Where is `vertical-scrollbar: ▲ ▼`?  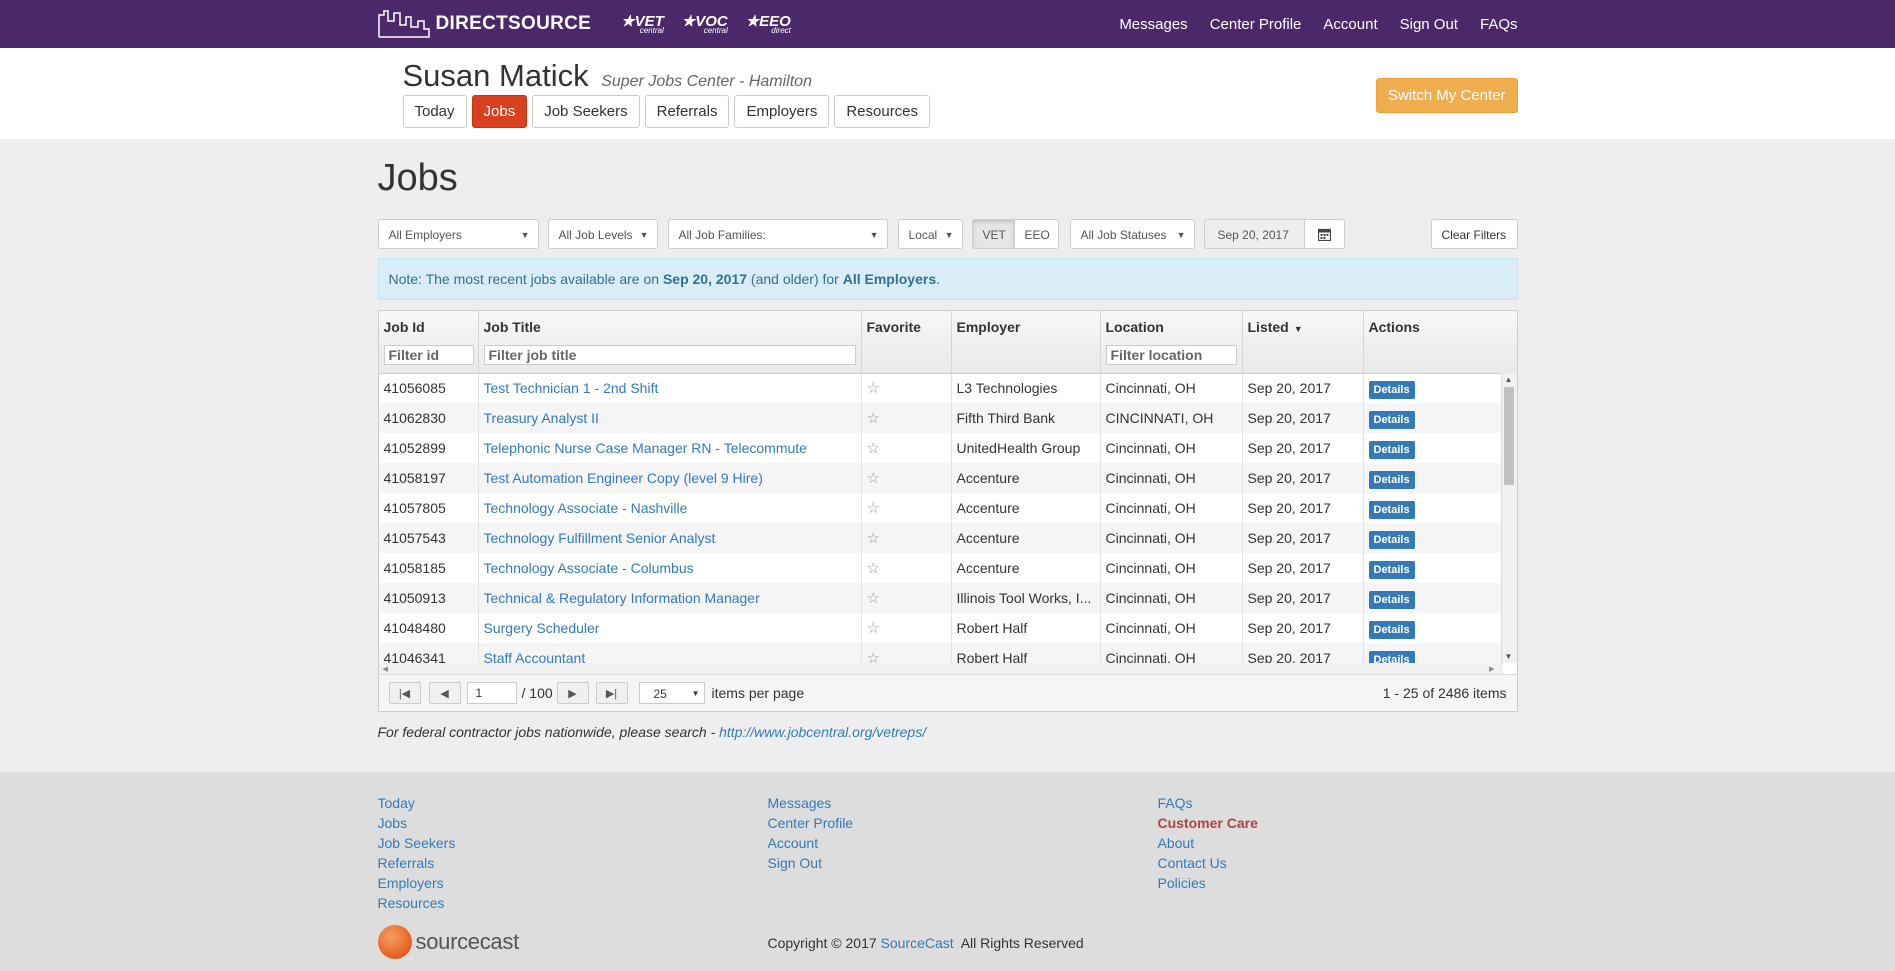
vertical-scrollbar: ▲ ▼ is located at coordinates (1508, 518).